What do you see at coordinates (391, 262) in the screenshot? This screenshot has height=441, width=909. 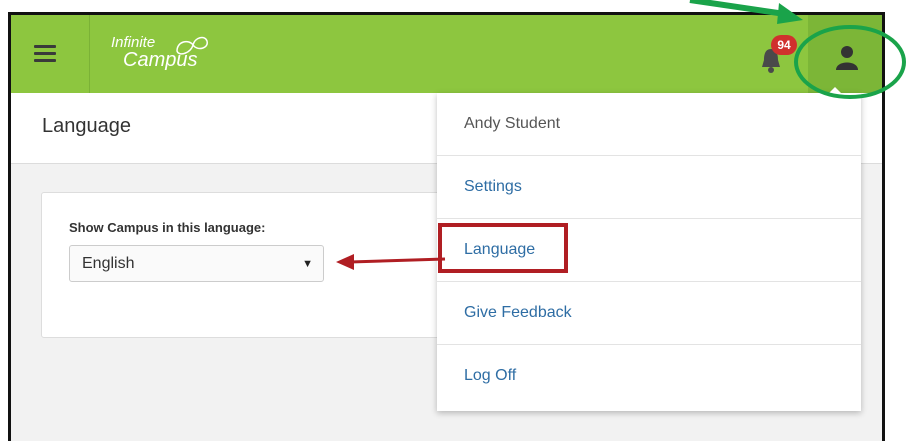 I see `red-arrow` at bounding box center [391, 262].